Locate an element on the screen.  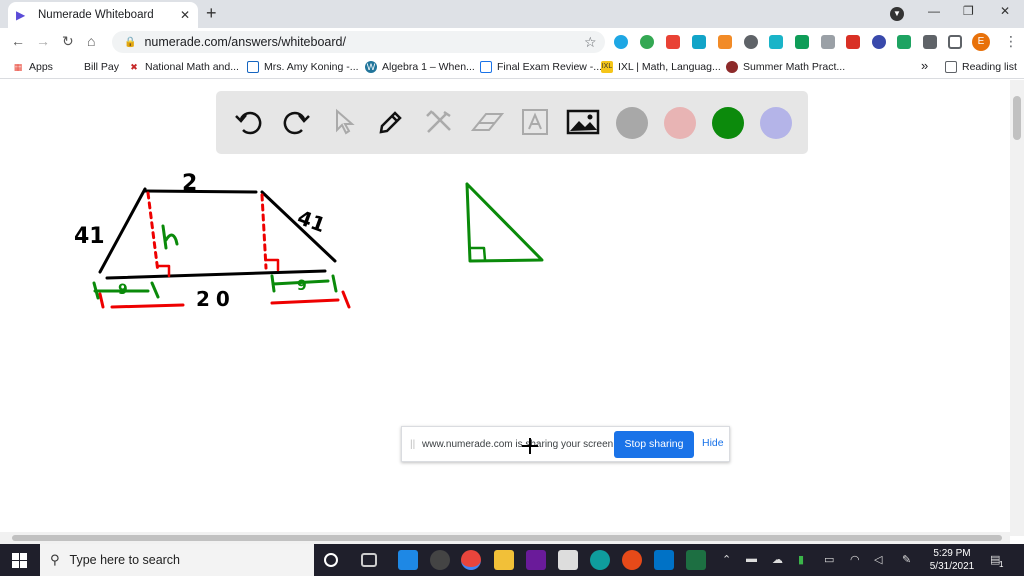
new-tab-button: + is located at coordinates (211, 13).